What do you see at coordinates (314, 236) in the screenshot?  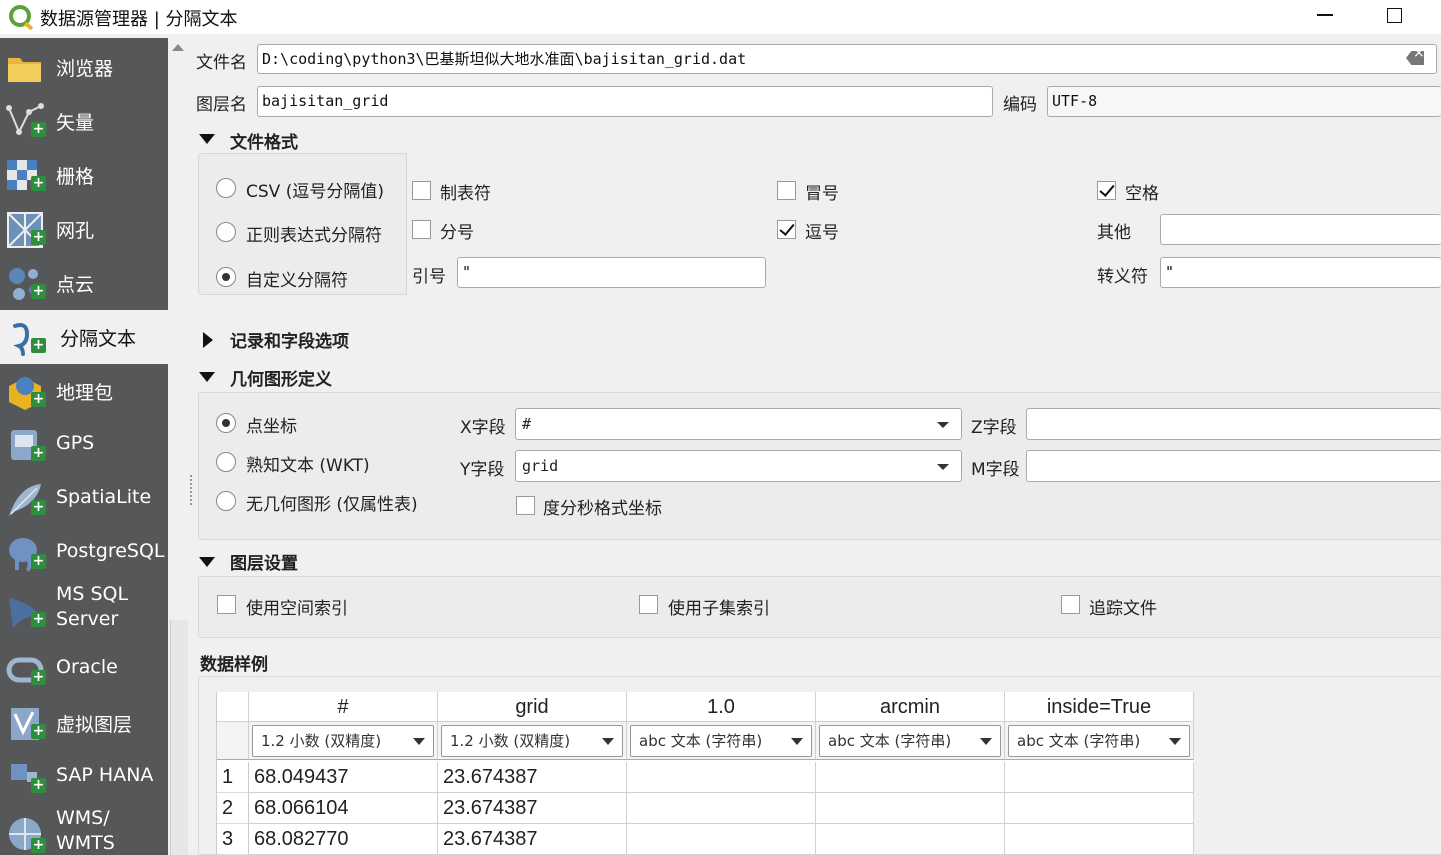 I see `regex-radio-label: 正则表达式分隔符` at bounding box center [314, 236].